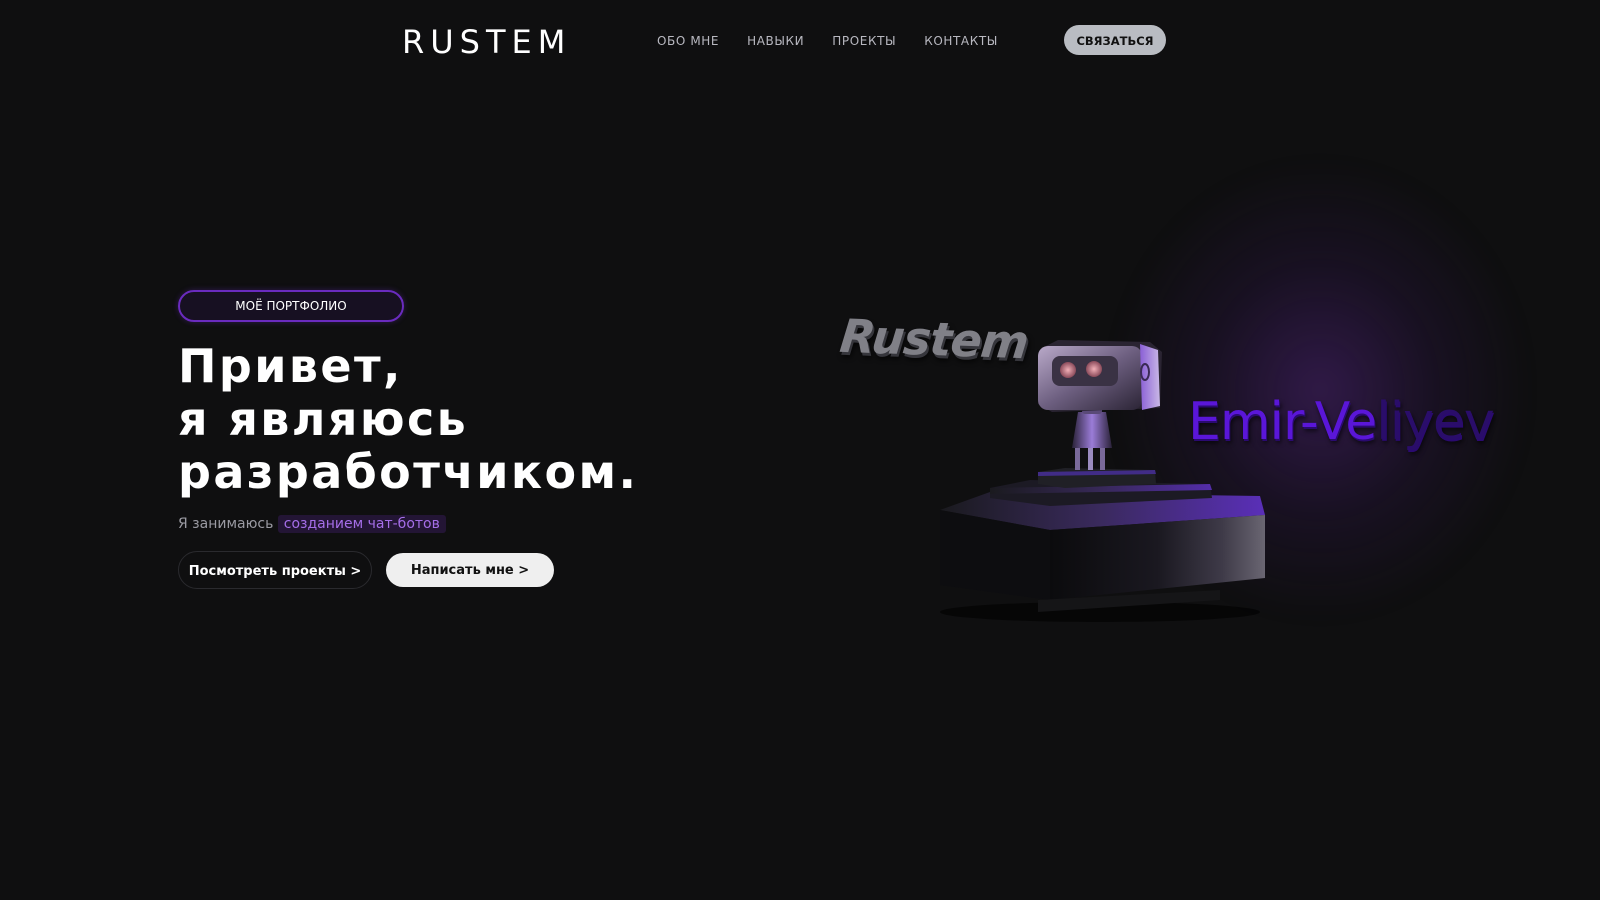  Describe the element at coordinates (961, 41) in the screenshot. I see `nav-item-contacts: КОНТАКТЫ` at that location.